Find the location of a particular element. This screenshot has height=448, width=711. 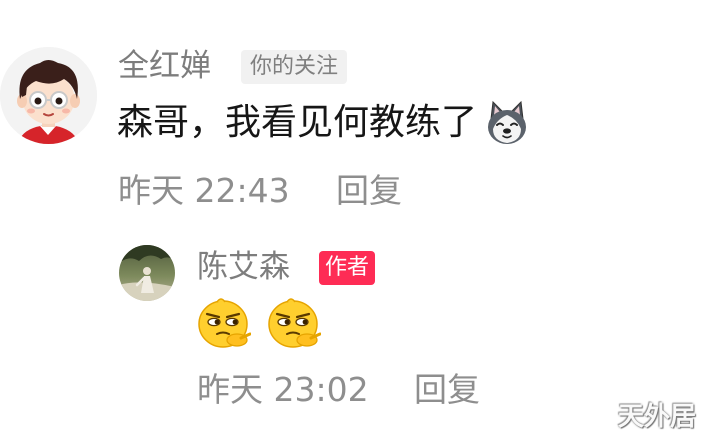

author-badge: 作者 is located at coordinates (347, 268).